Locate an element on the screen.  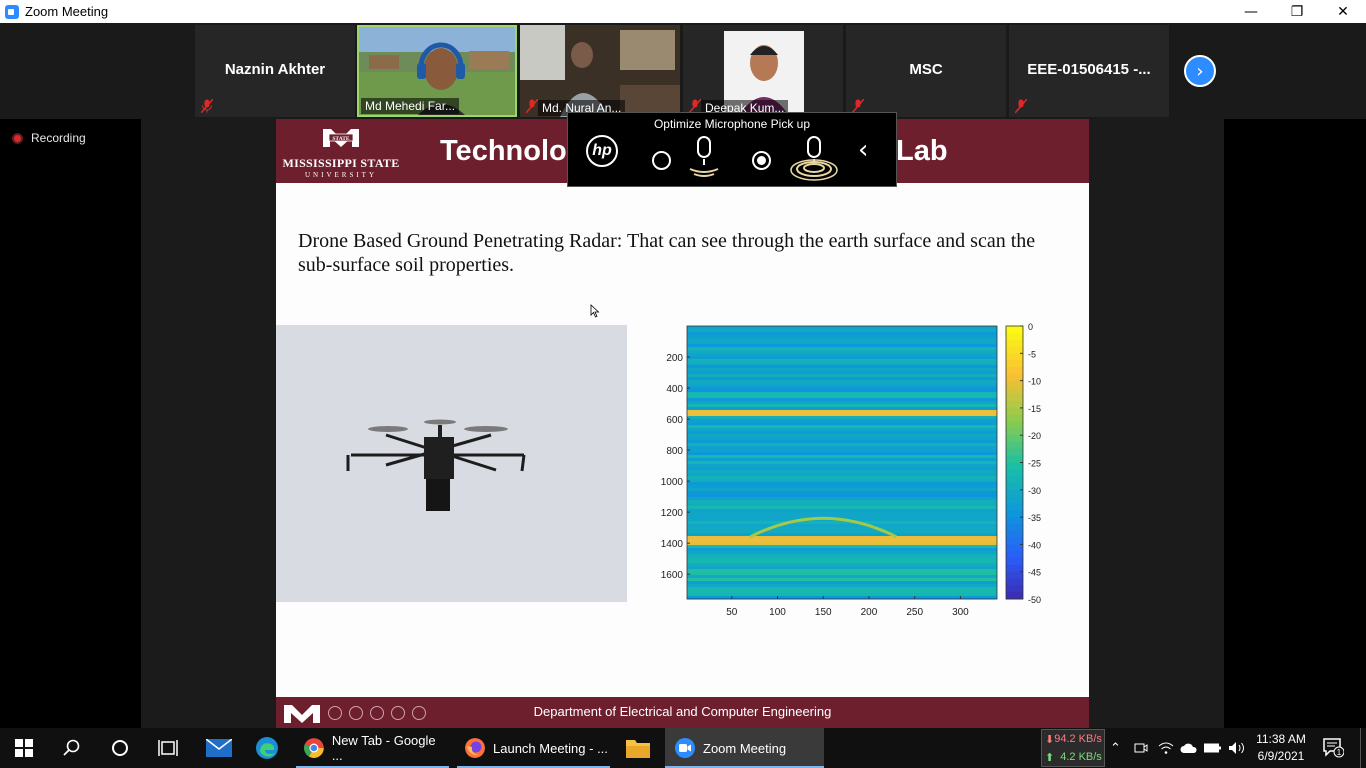
x-tick-label: 150 is located at coordinates (823, 612).